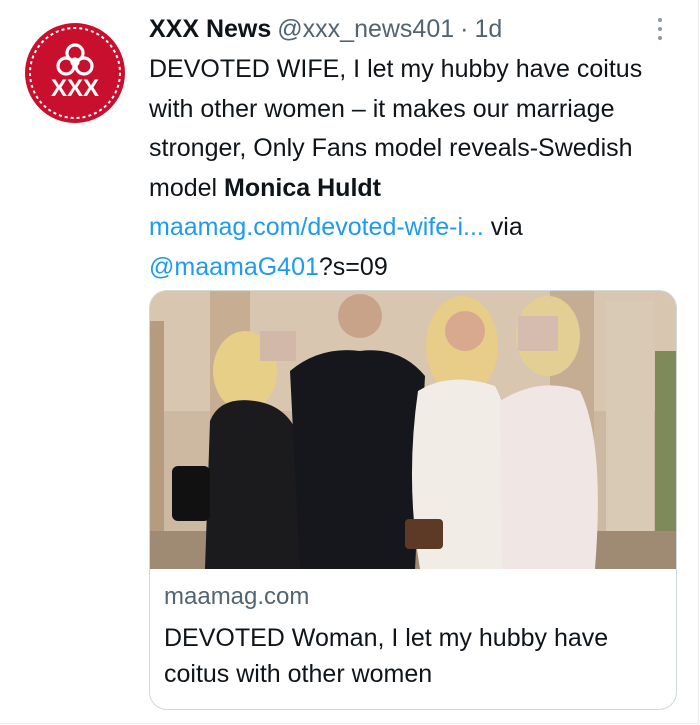  What do you see at coordinates (302, 187) in the screenshot?
I see `tweet-text-bold: Monica Huldt` at bounding box center [302, 187].